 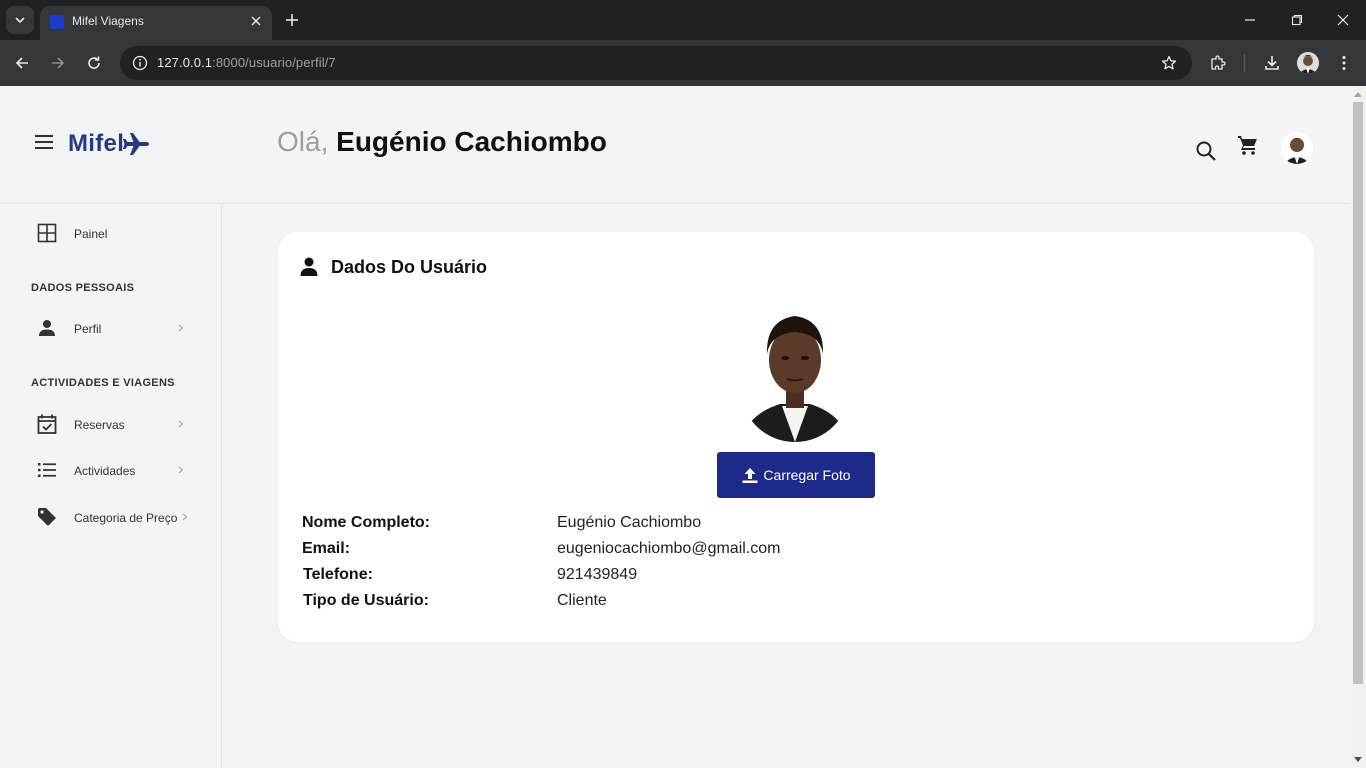 I want to click on airplane-icon, so click(x=136, y=144).